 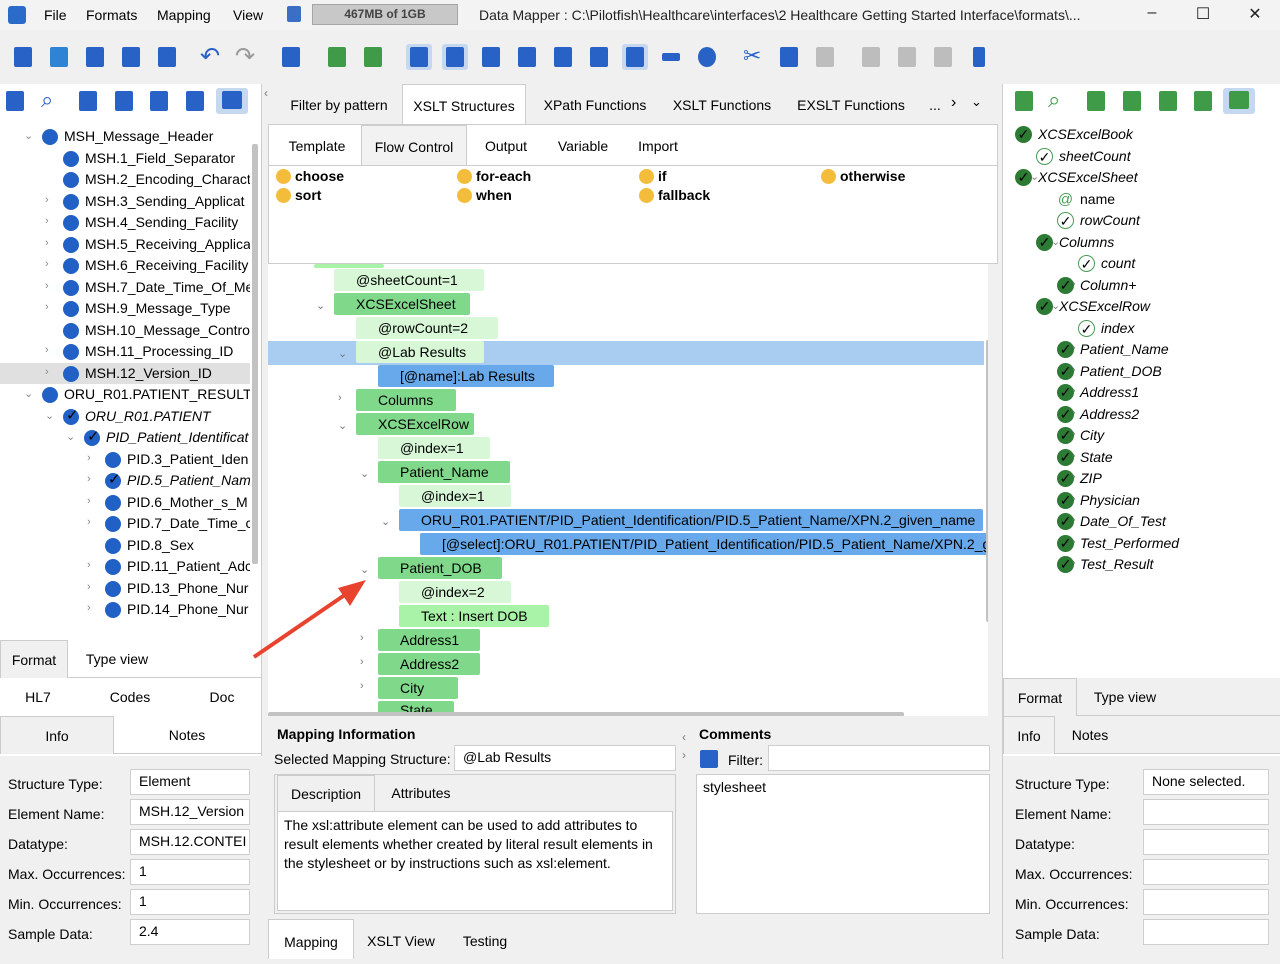 What do you see at coordinates (23, 57) in the screenshot?
I see `new-icon` at bounding box center [23, 57].